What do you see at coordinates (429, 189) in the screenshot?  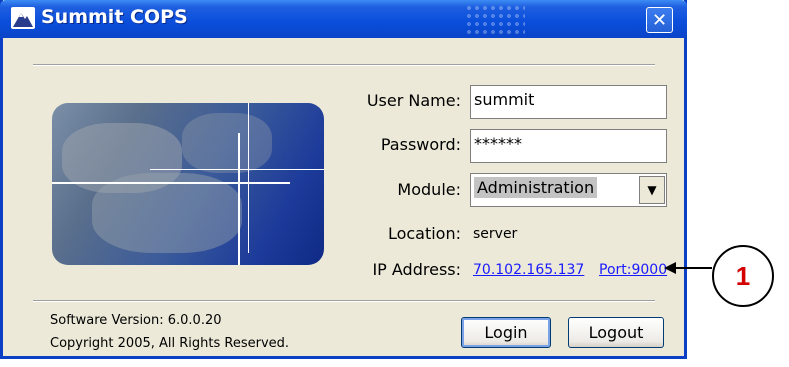 I see `module-label: Module:` at bounding box center [429, 189].